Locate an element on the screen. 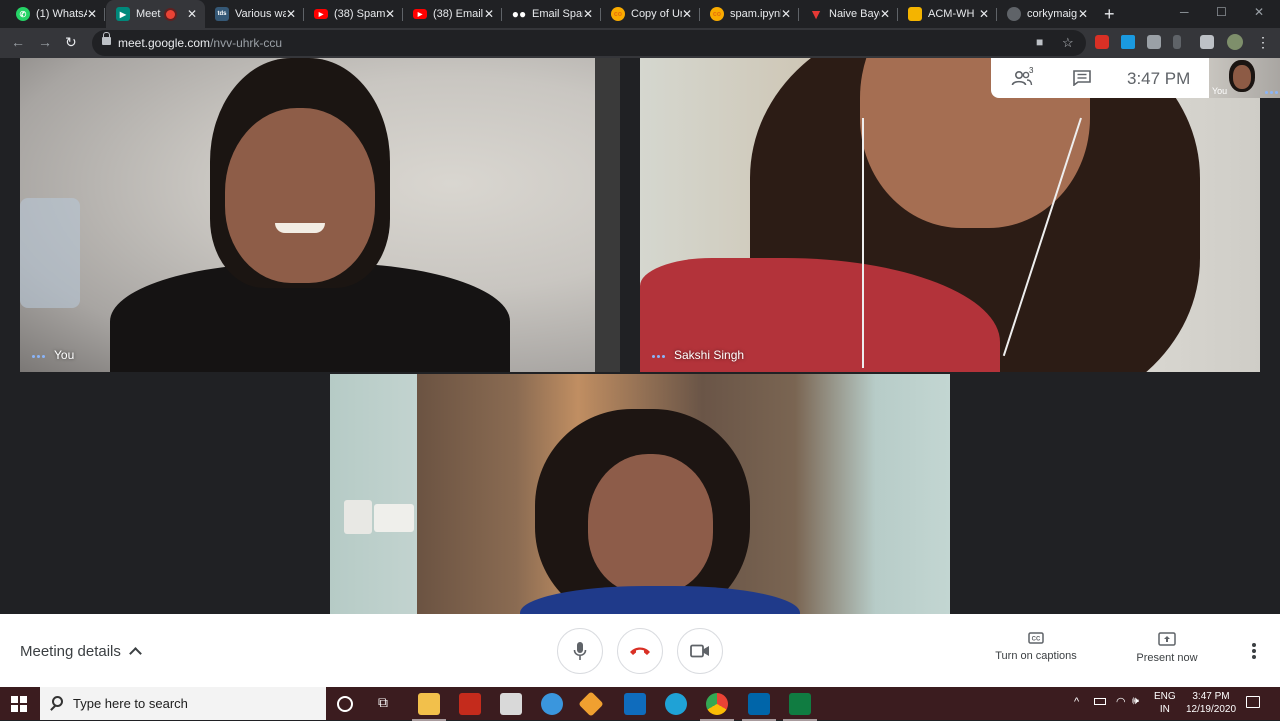 This screenshot has height=721, width=1280. windows-start-icon is located at coordinates (19, 704).